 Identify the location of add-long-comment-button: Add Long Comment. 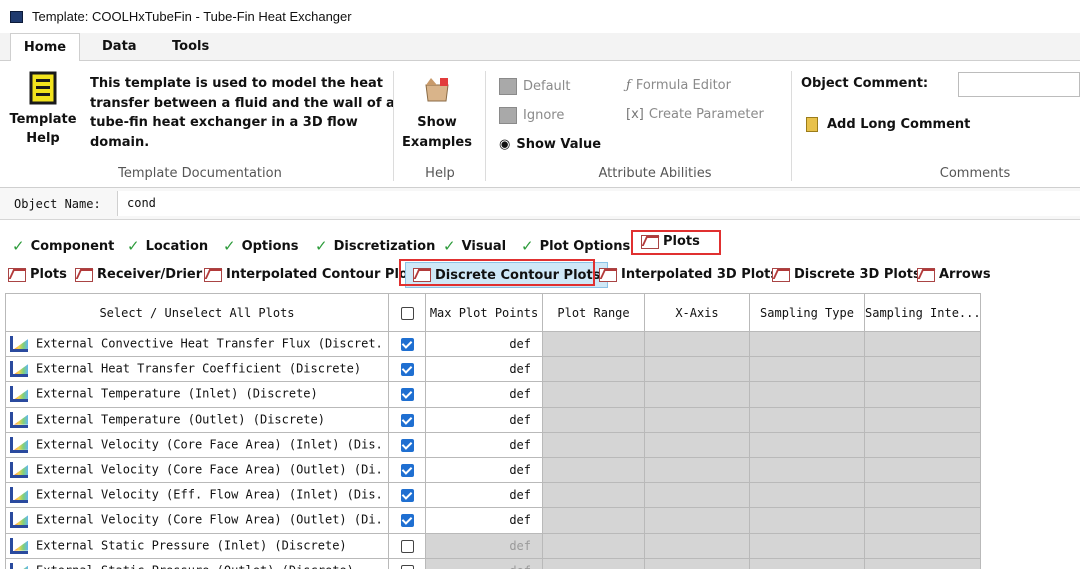
(888, 124).